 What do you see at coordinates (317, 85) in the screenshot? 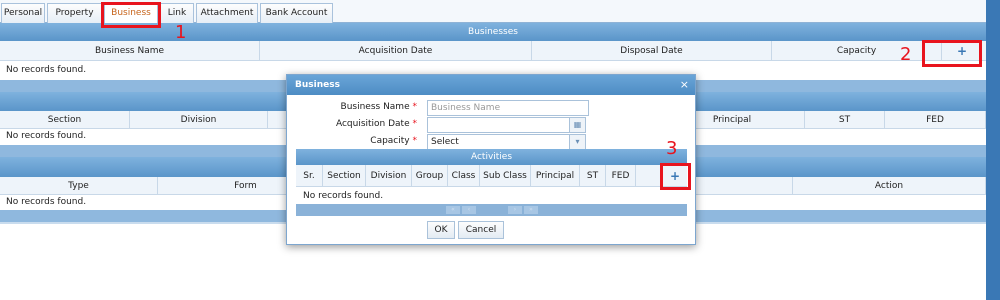
I see `dialog-title: Business` at bounding box center [317, 85].